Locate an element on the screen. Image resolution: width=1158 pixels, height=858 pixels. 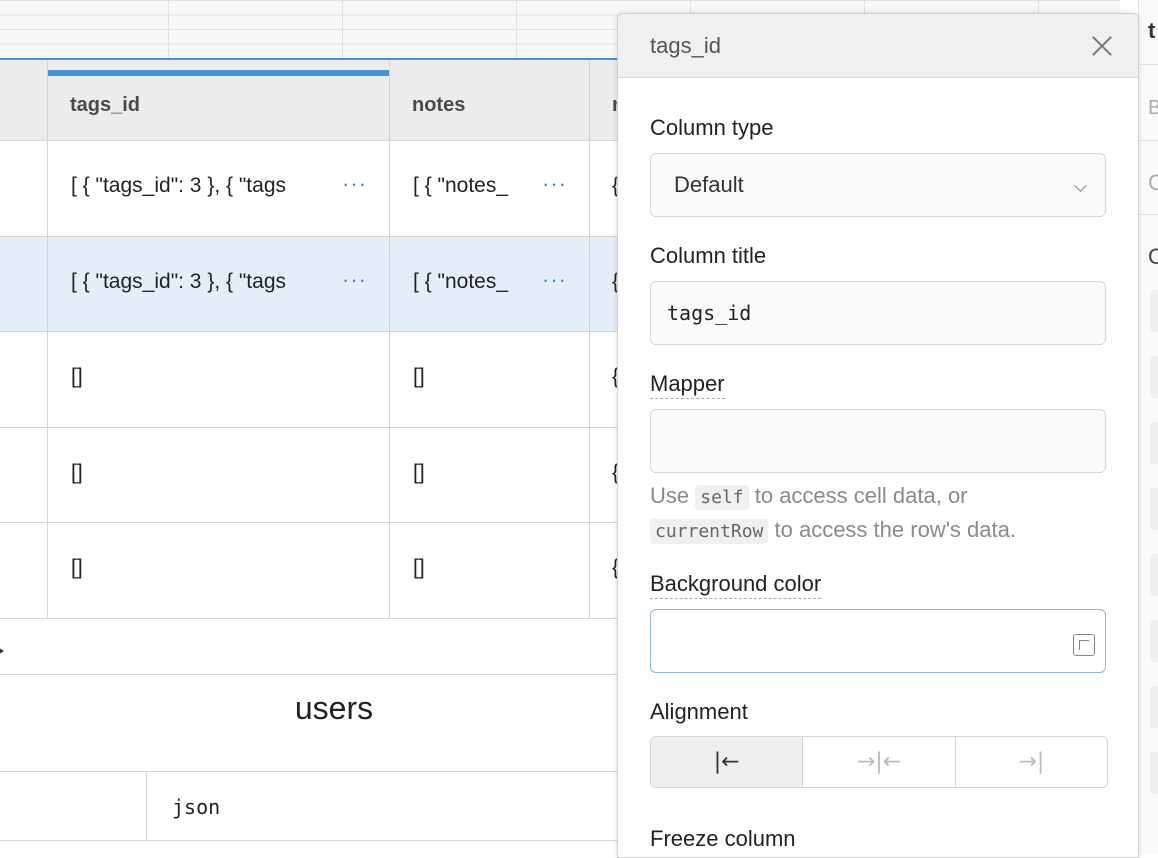
section-title: users is located at coordinates (334, 708).